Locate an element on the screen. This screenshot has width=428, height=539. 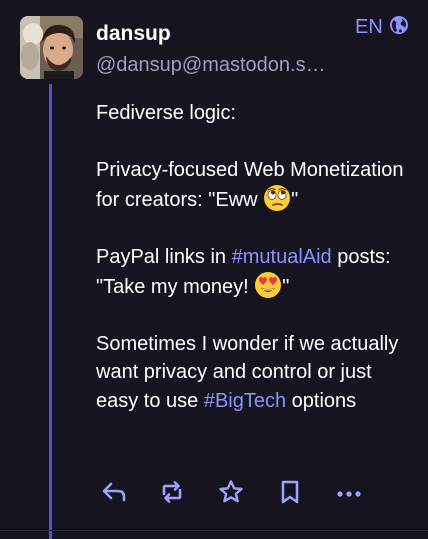
hashtag-link: #BigTech is located at coordinates (245, 401).